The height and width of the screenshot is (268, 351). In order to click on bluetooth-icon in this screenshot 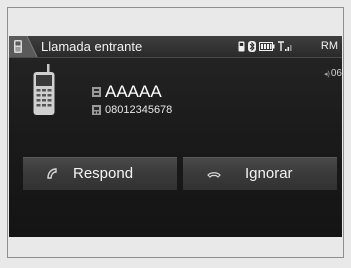, I will do `click(252, 46)`.